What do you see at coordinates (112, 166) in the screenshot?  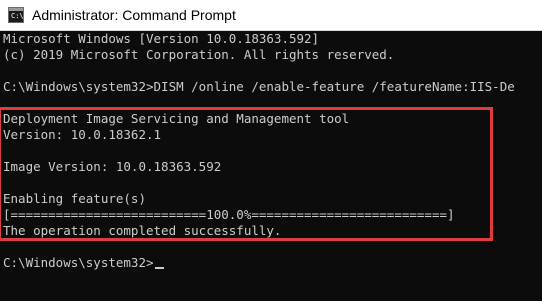 I see `console-line-image-version: Image Version: 10.0.18363.592` at bounding box center [112, 166].